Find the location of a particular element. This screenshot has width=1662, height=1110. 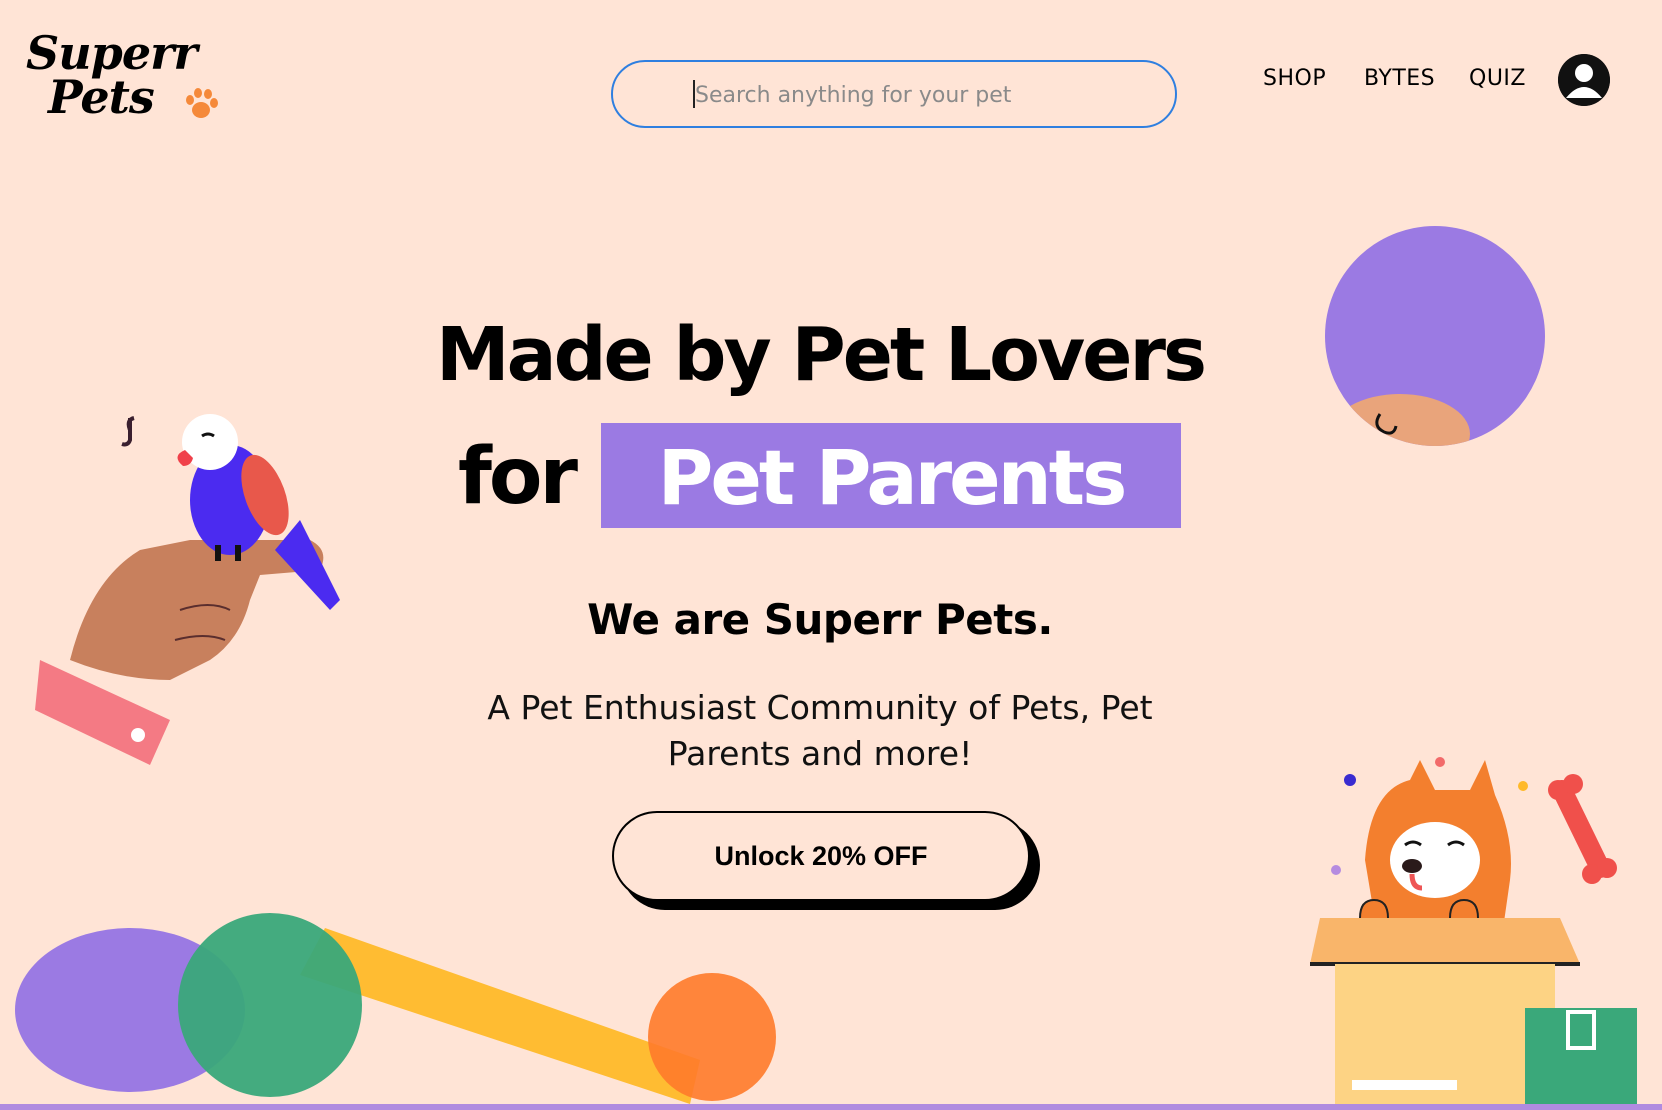

search-input is located at coordinates (915, 95).